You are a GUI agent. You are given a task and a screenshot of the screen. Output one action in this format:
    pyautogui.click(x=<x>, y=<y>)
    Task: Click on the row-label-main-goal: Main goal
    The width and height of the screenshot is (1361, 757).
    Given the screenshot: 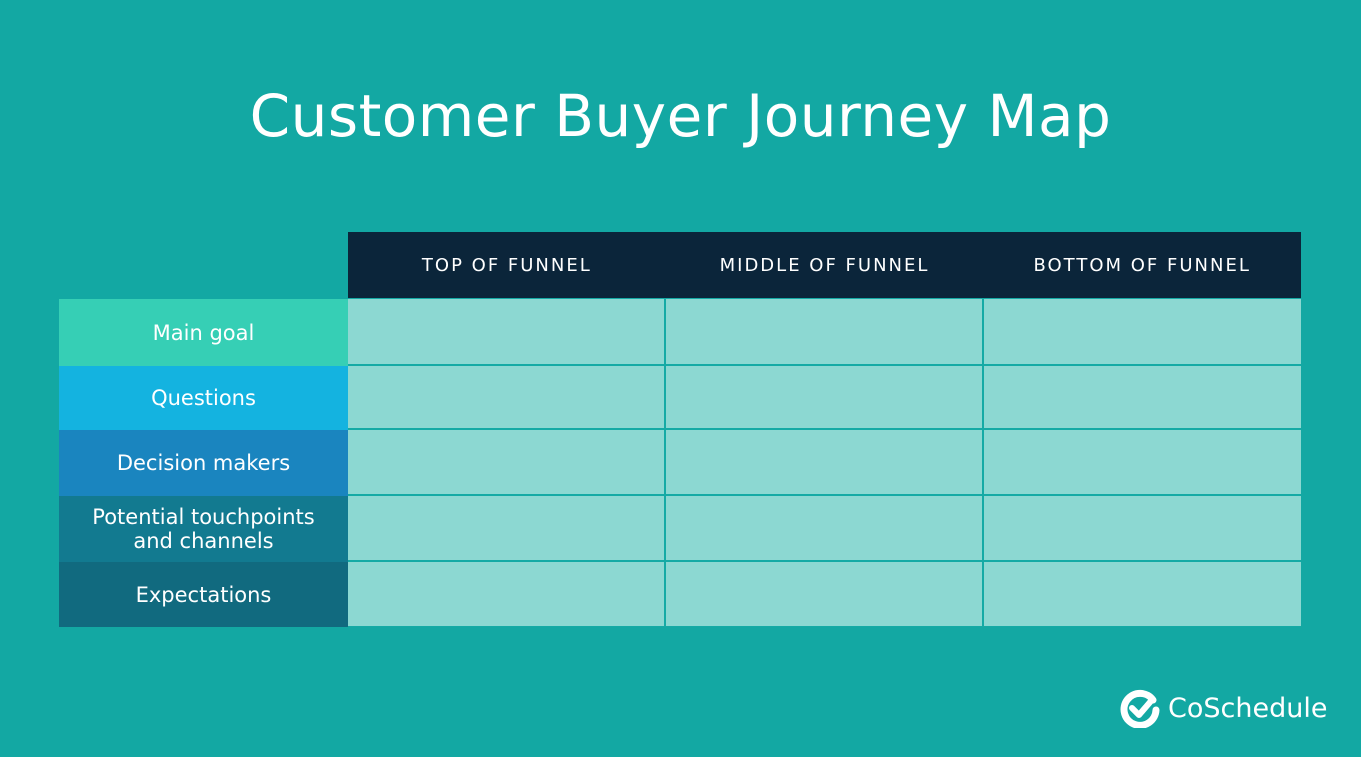 What is the action you would take?
    pyautogui.click(x=203, y=332)
    